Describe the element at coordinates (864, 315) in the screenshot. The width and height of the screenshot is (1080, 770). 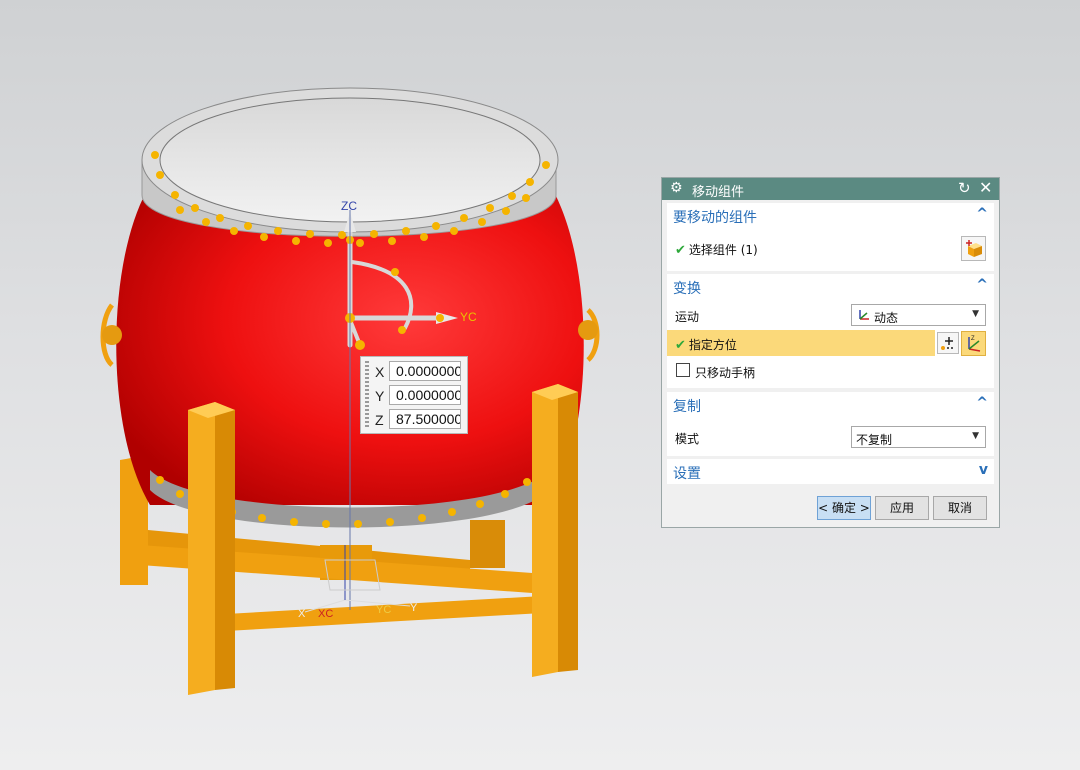
I see `dynamic-csys-icon` at that location.